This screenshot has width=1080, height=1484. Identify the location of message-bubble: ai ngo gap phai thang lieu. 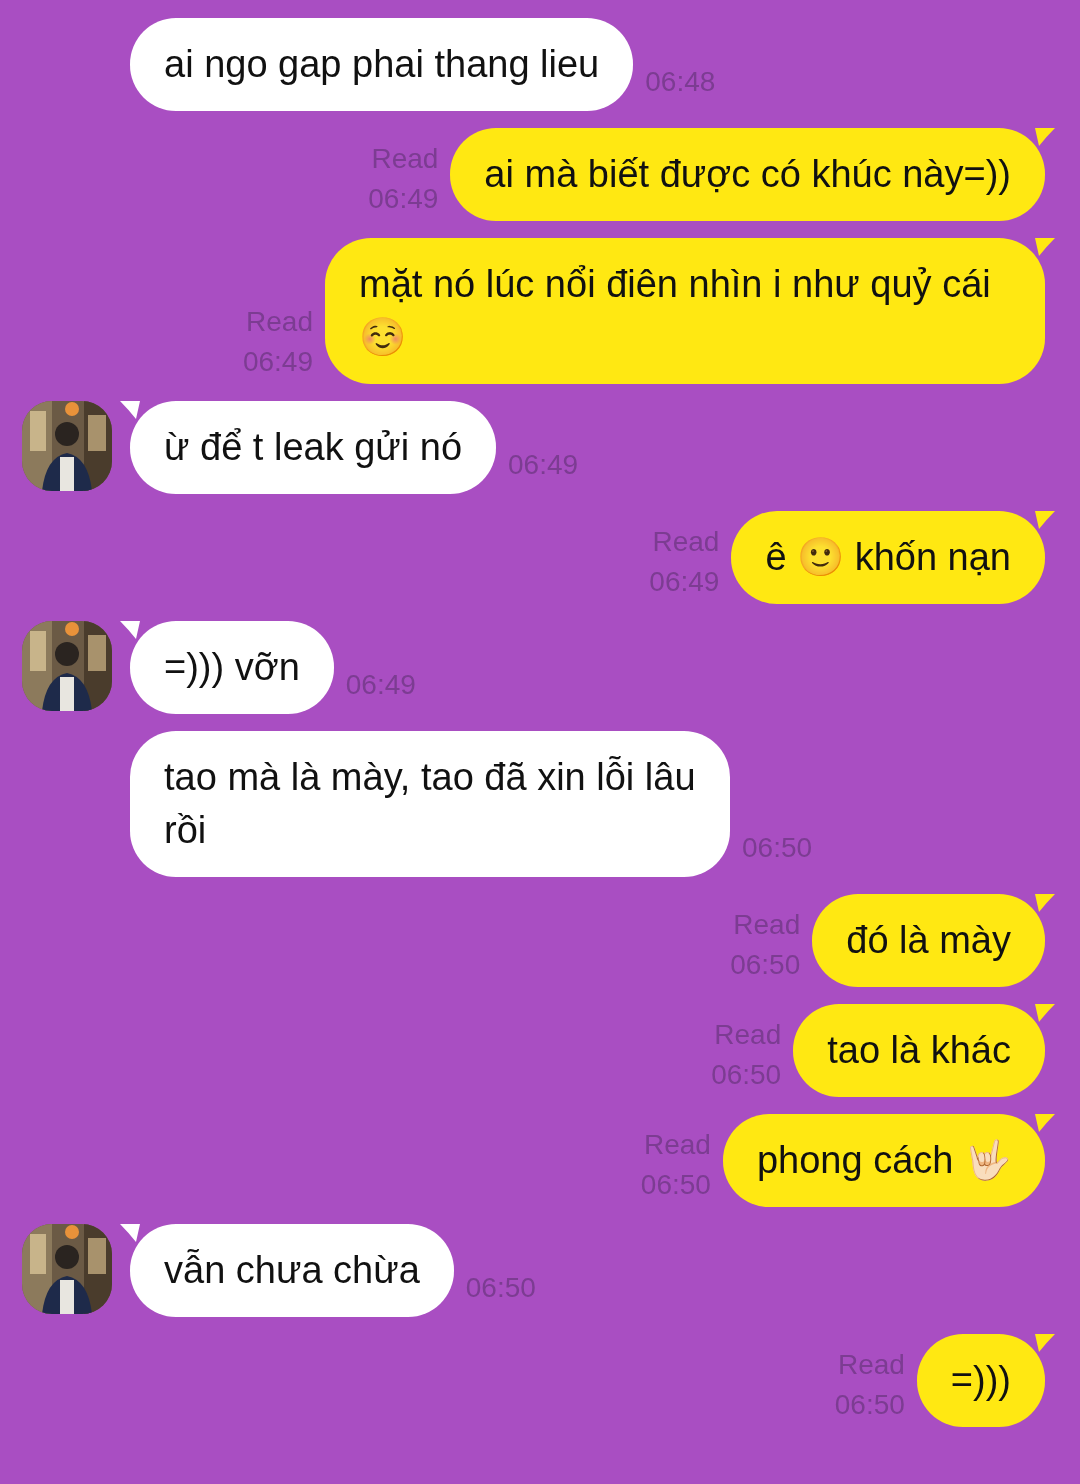
(382, 64).